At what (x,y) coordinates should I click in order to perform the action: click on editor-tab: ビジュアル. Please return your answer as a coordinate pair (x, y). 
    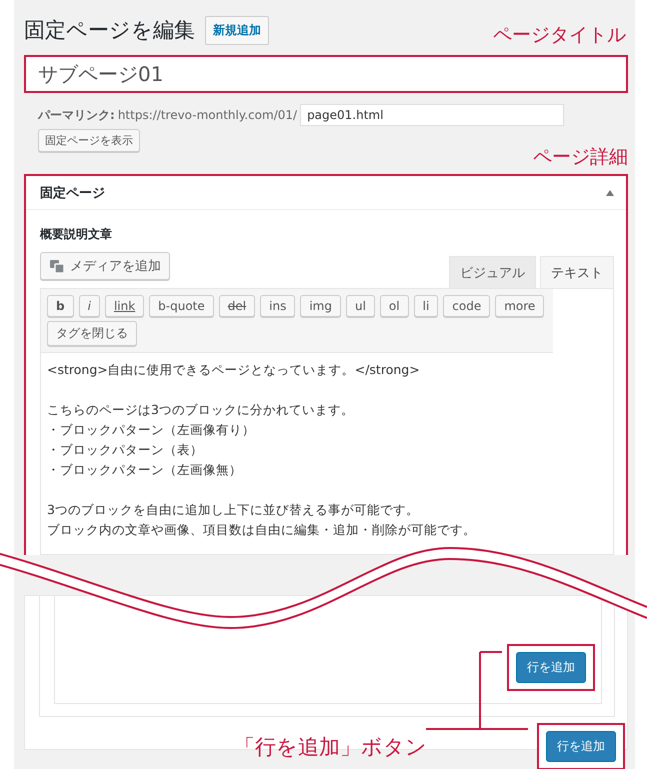
    Looking at the image, I should click on (492, 272).